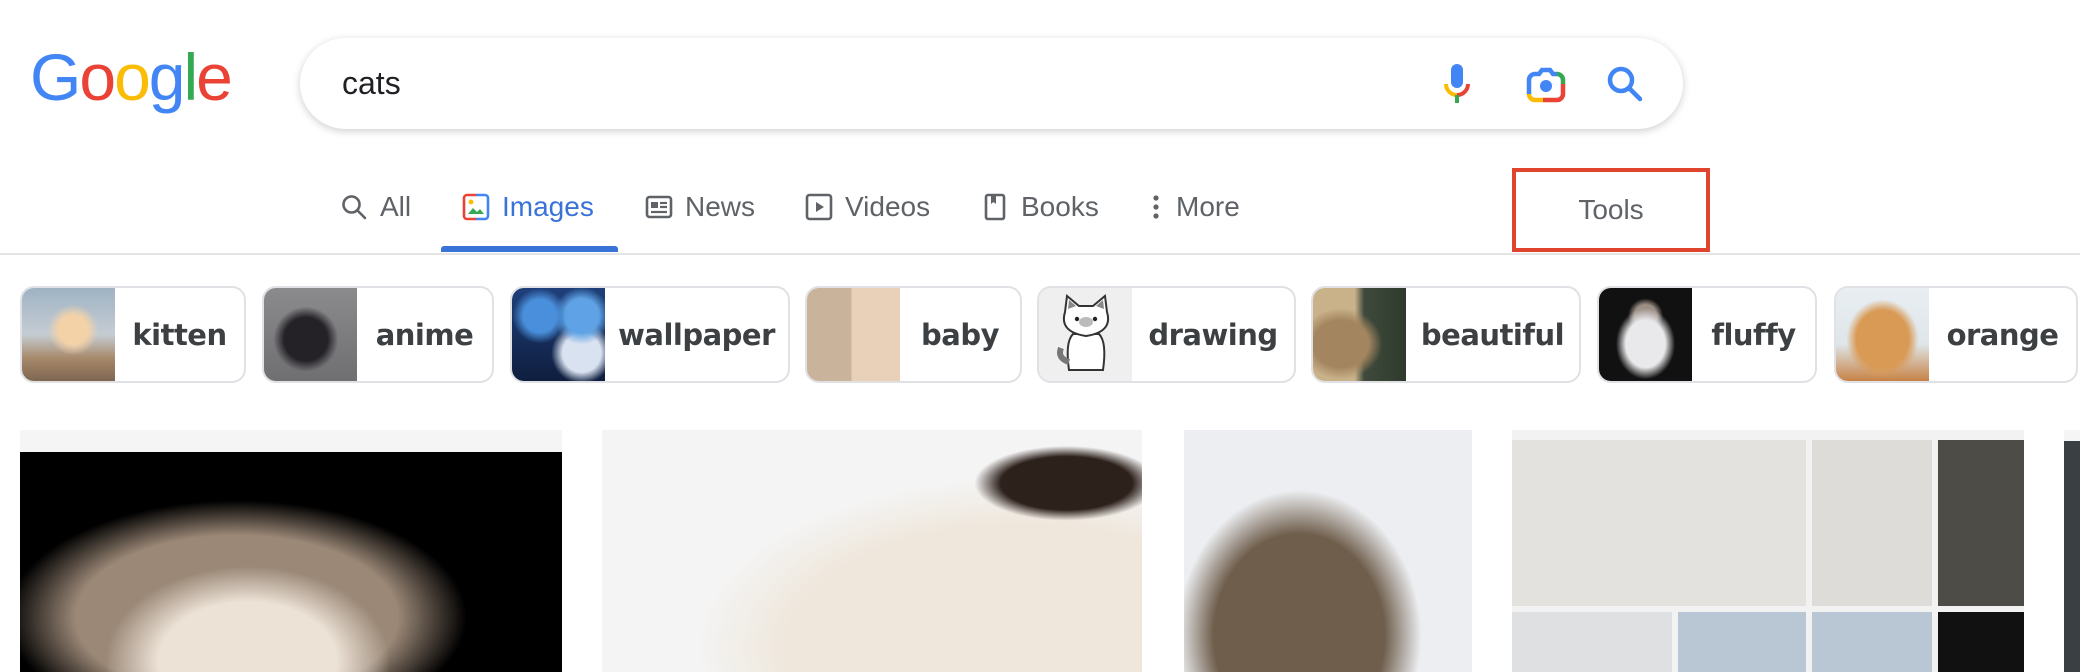 The image size is (2080, 672). Describe the element at coordinates (995, 207) in the screenshot. I see `book-icon` at that location.